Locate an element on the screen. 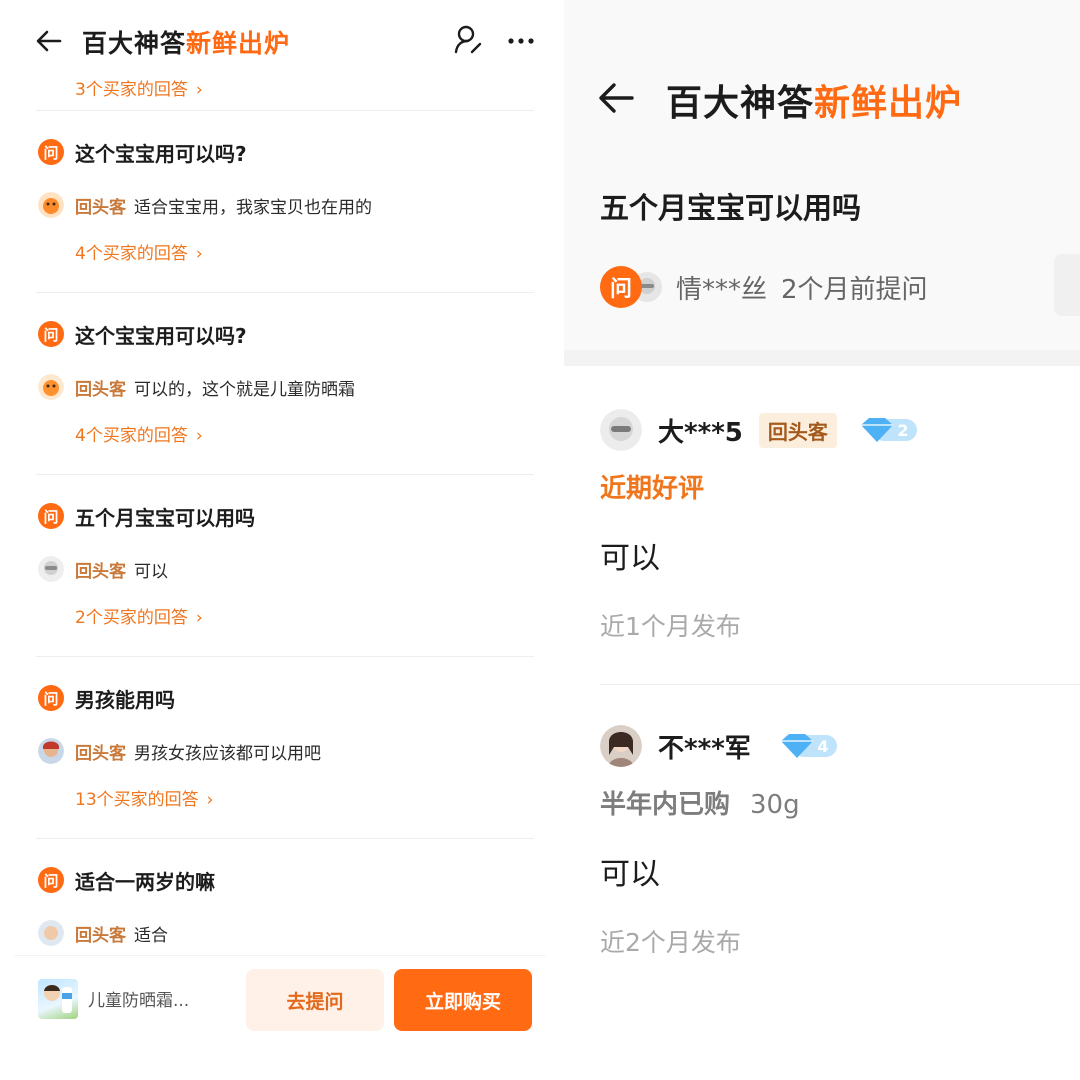 The width and height of the screenshot is (1080, 1080). answer-text: 男孩女孩应该都可以用吧 is located at coordinates (227, 753).